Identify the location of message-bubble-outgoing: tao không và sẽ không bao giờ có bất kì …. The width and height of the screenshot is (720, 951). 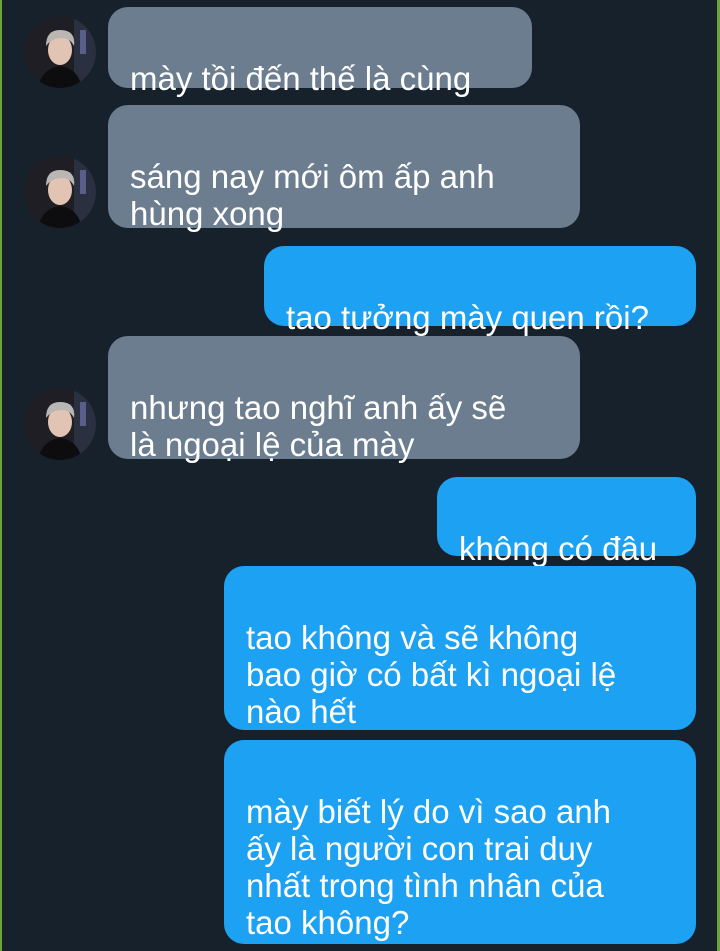
(460, 648).